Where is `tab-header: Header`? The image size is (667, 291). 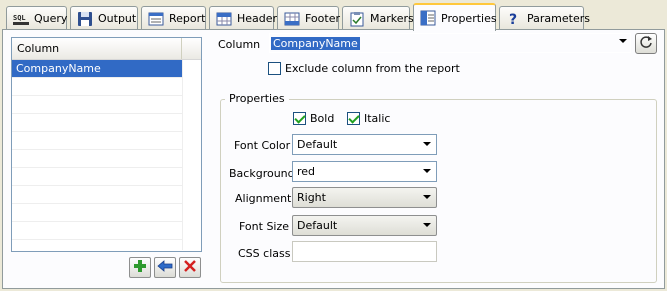
tab-header: Header is located at coordinates (243, 18).